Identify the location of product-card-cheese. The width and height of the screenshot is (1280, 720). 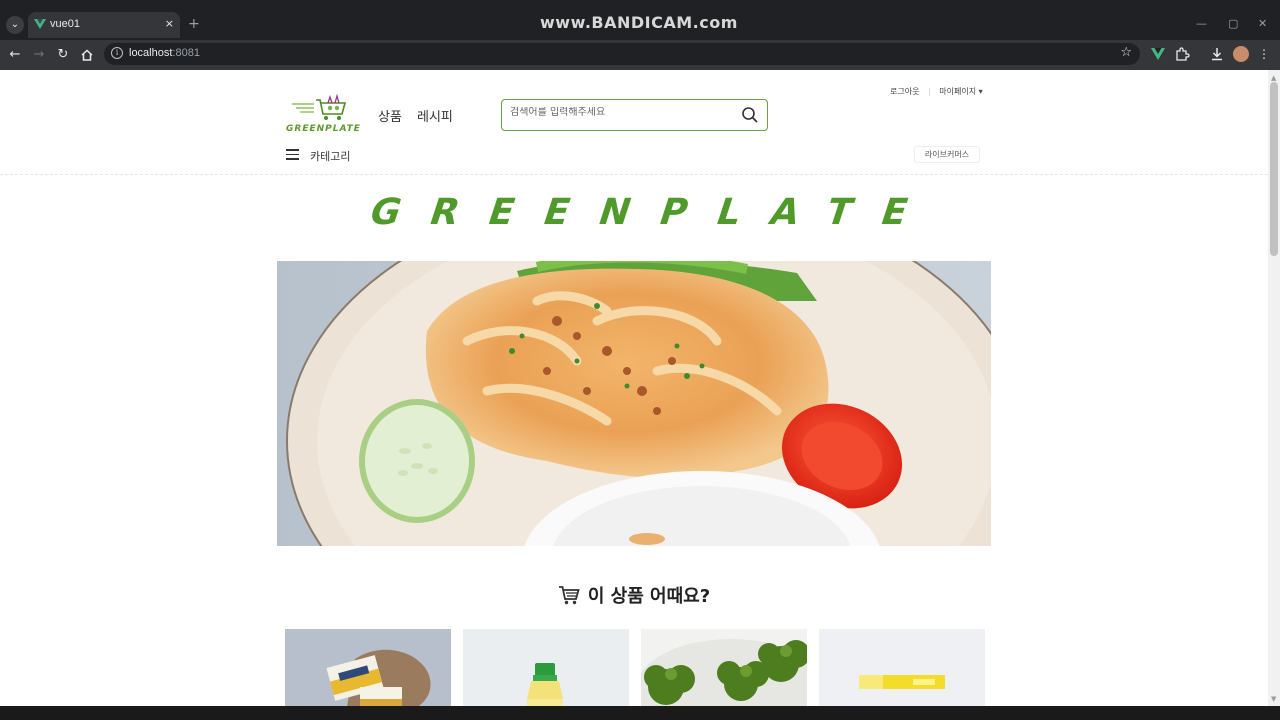
(368, 667).